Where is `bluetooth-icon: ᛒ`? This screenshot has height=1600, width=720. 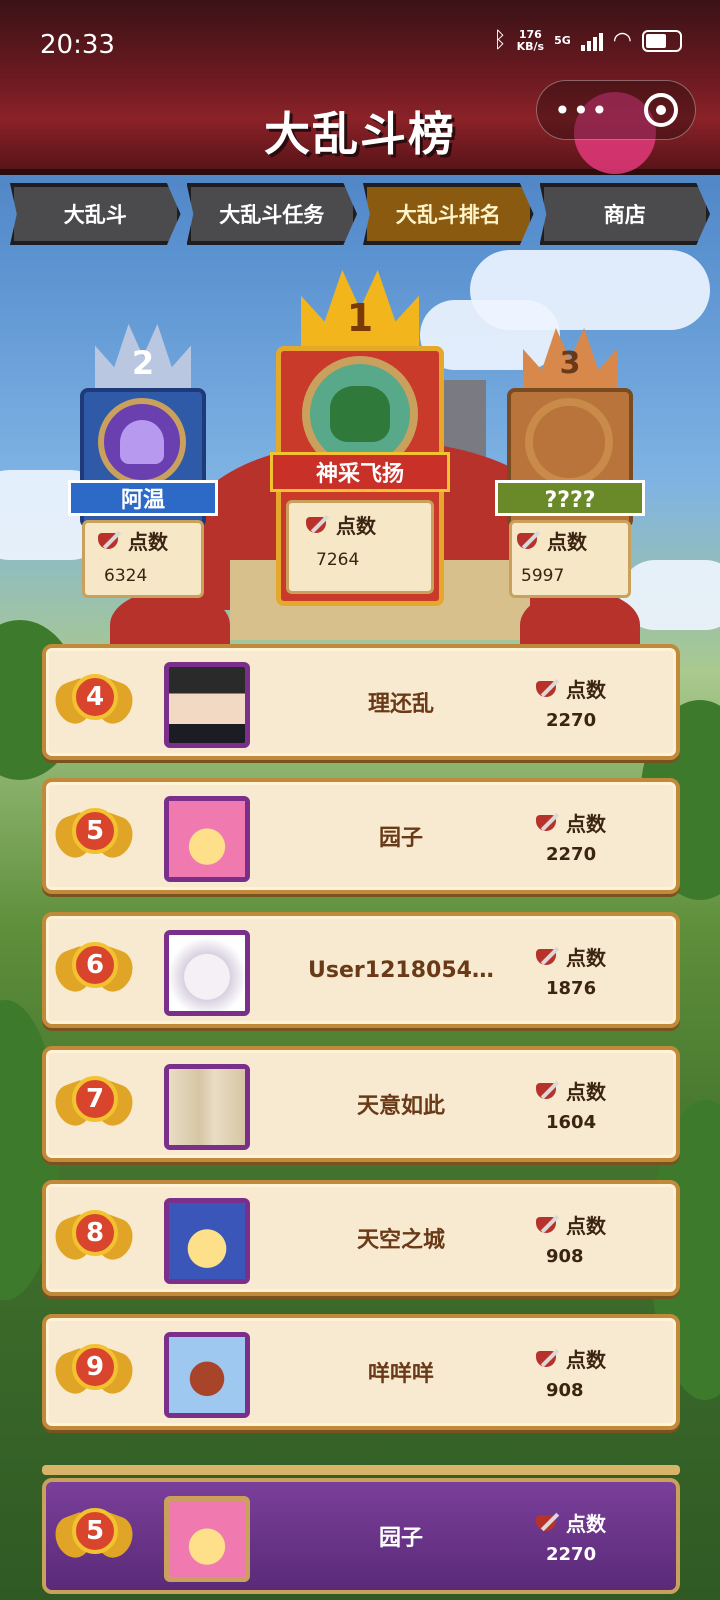
bluetooth-icon: ᛒ is located at coordinates (500, 40).